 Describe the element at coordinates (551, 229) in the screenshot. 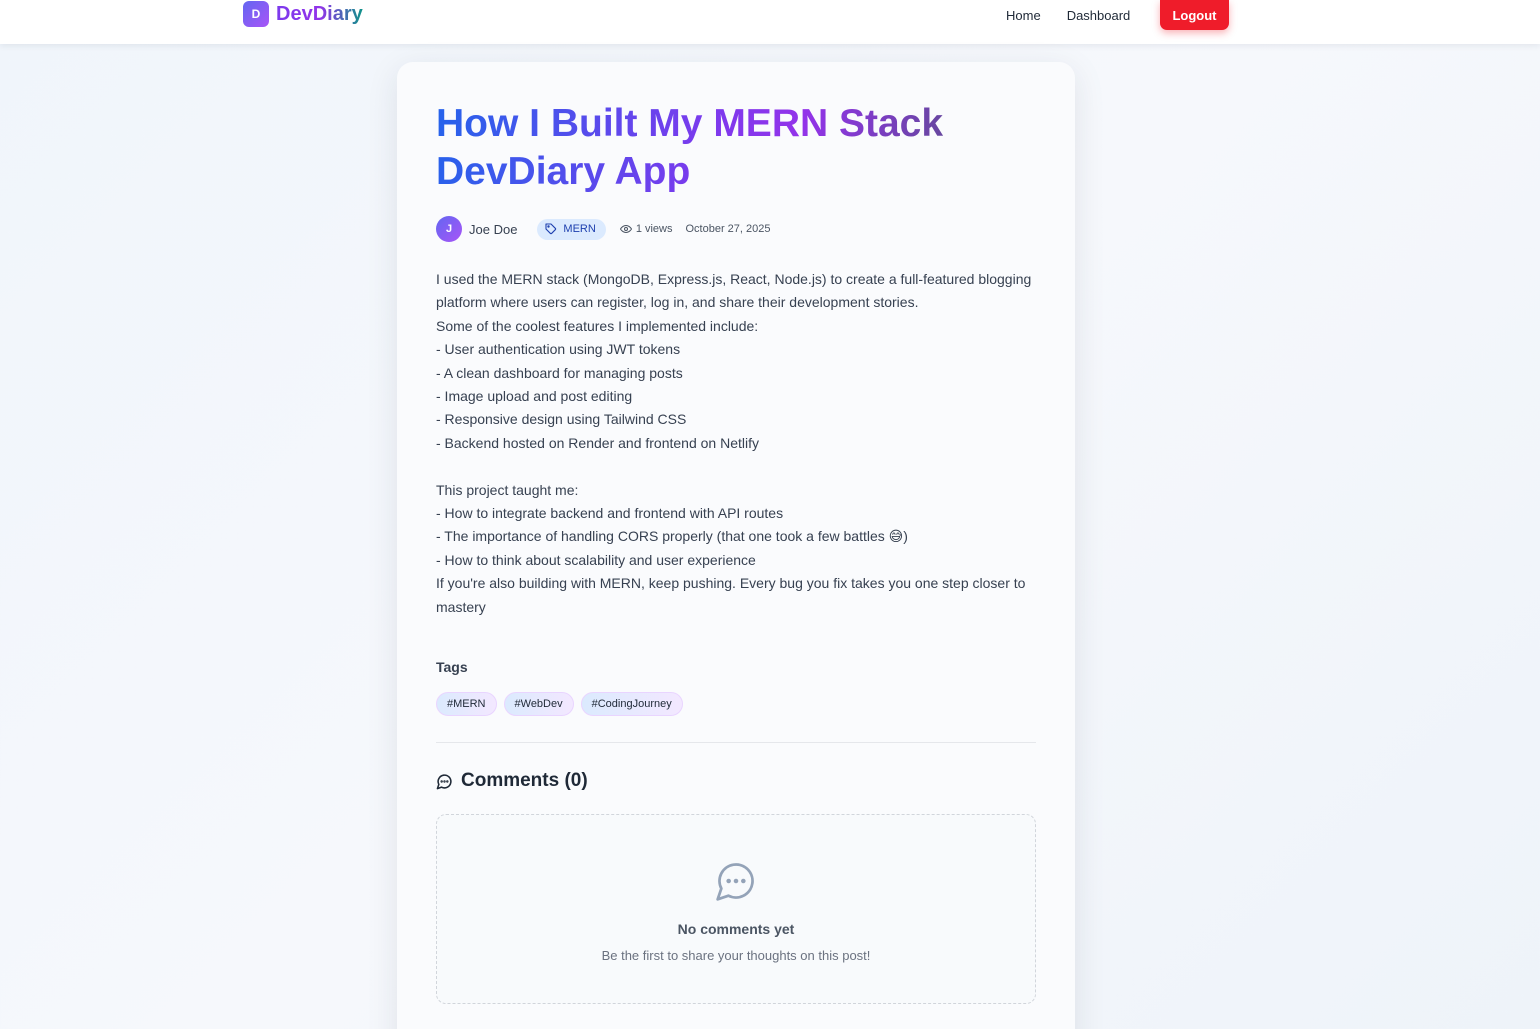

I see `tag-icon` at that location.